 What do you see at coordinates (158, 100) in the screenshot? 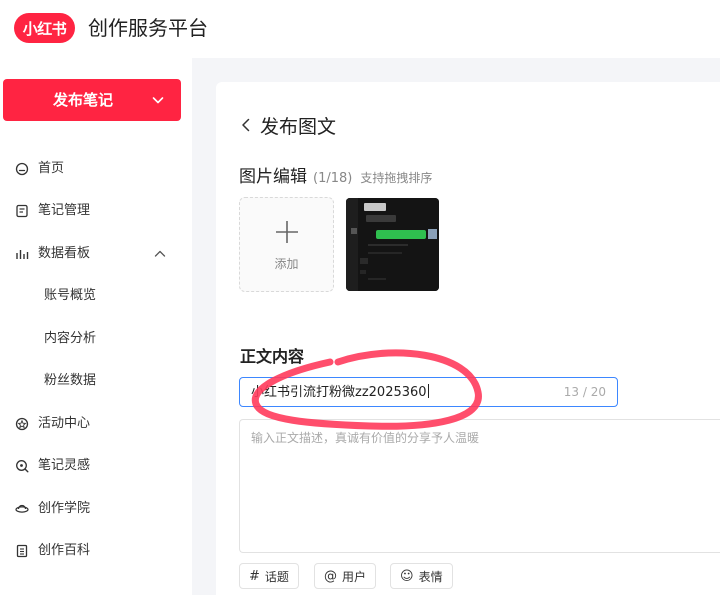
I see `chevron-down-icon` at bounding box center [158, 100].